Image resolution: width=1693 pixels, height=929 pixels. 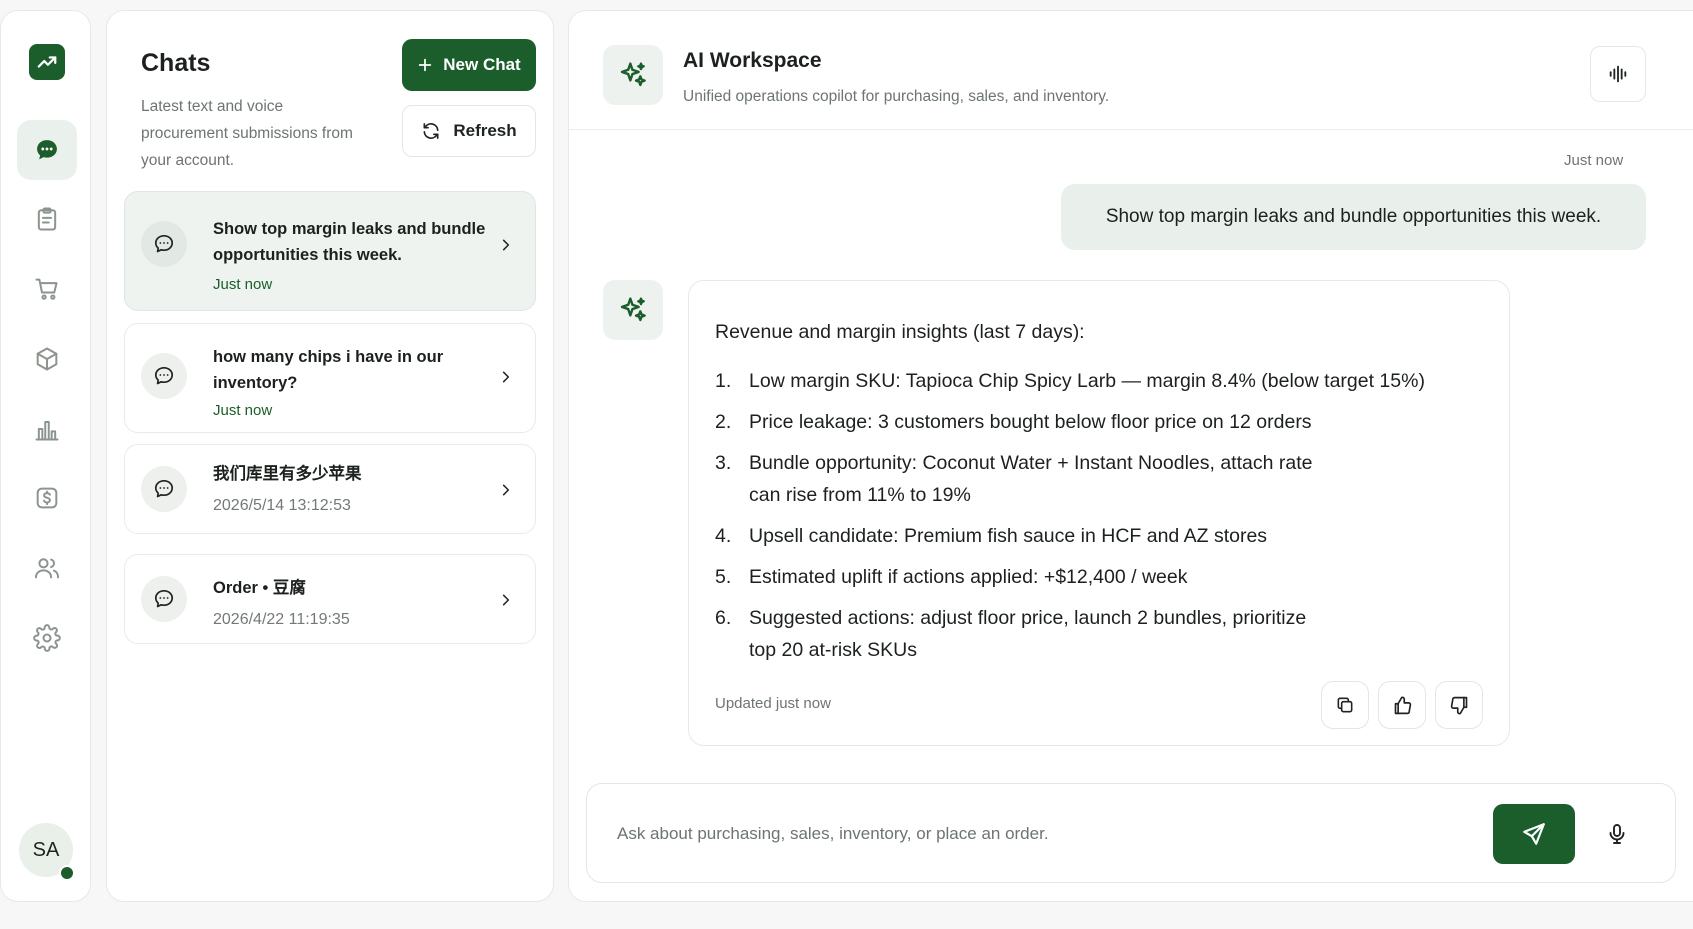 I want to click on refresh-button: Refresh, so click(x=469, y=131).